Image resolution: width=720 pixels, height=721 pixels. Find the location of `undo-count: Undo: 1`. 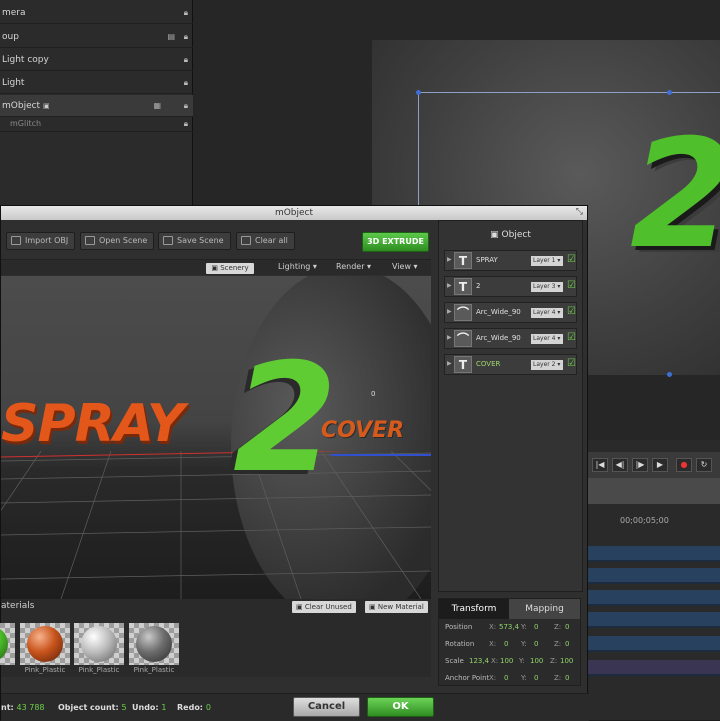

undo-count: Undo: 1 is located at coordinates (149, 707).